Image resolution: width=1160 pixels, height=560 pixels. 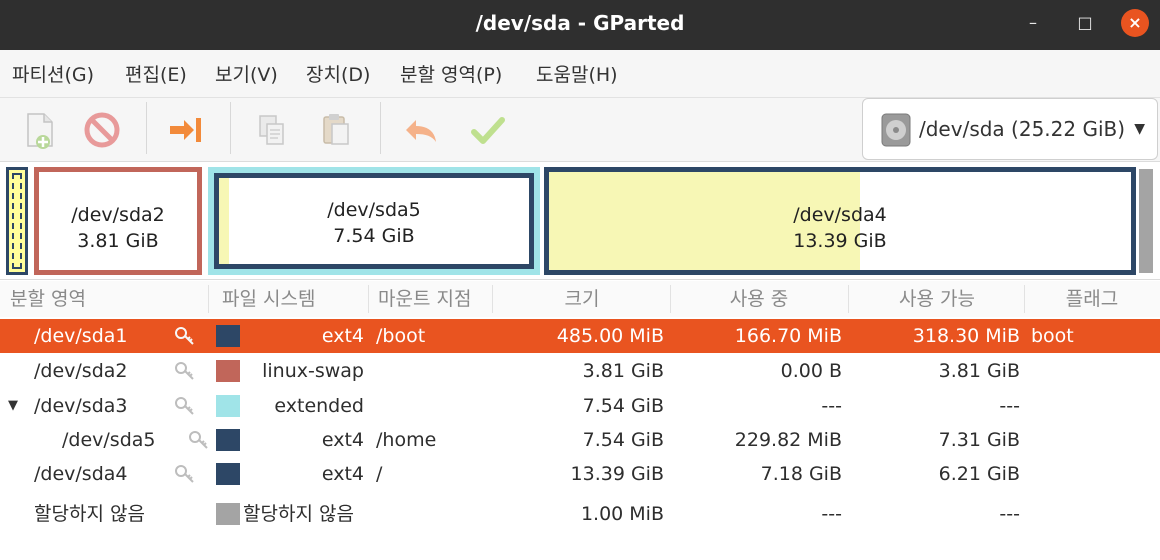 I want to click on row-partition: /dev/sda1, so click(x=81, y=336).